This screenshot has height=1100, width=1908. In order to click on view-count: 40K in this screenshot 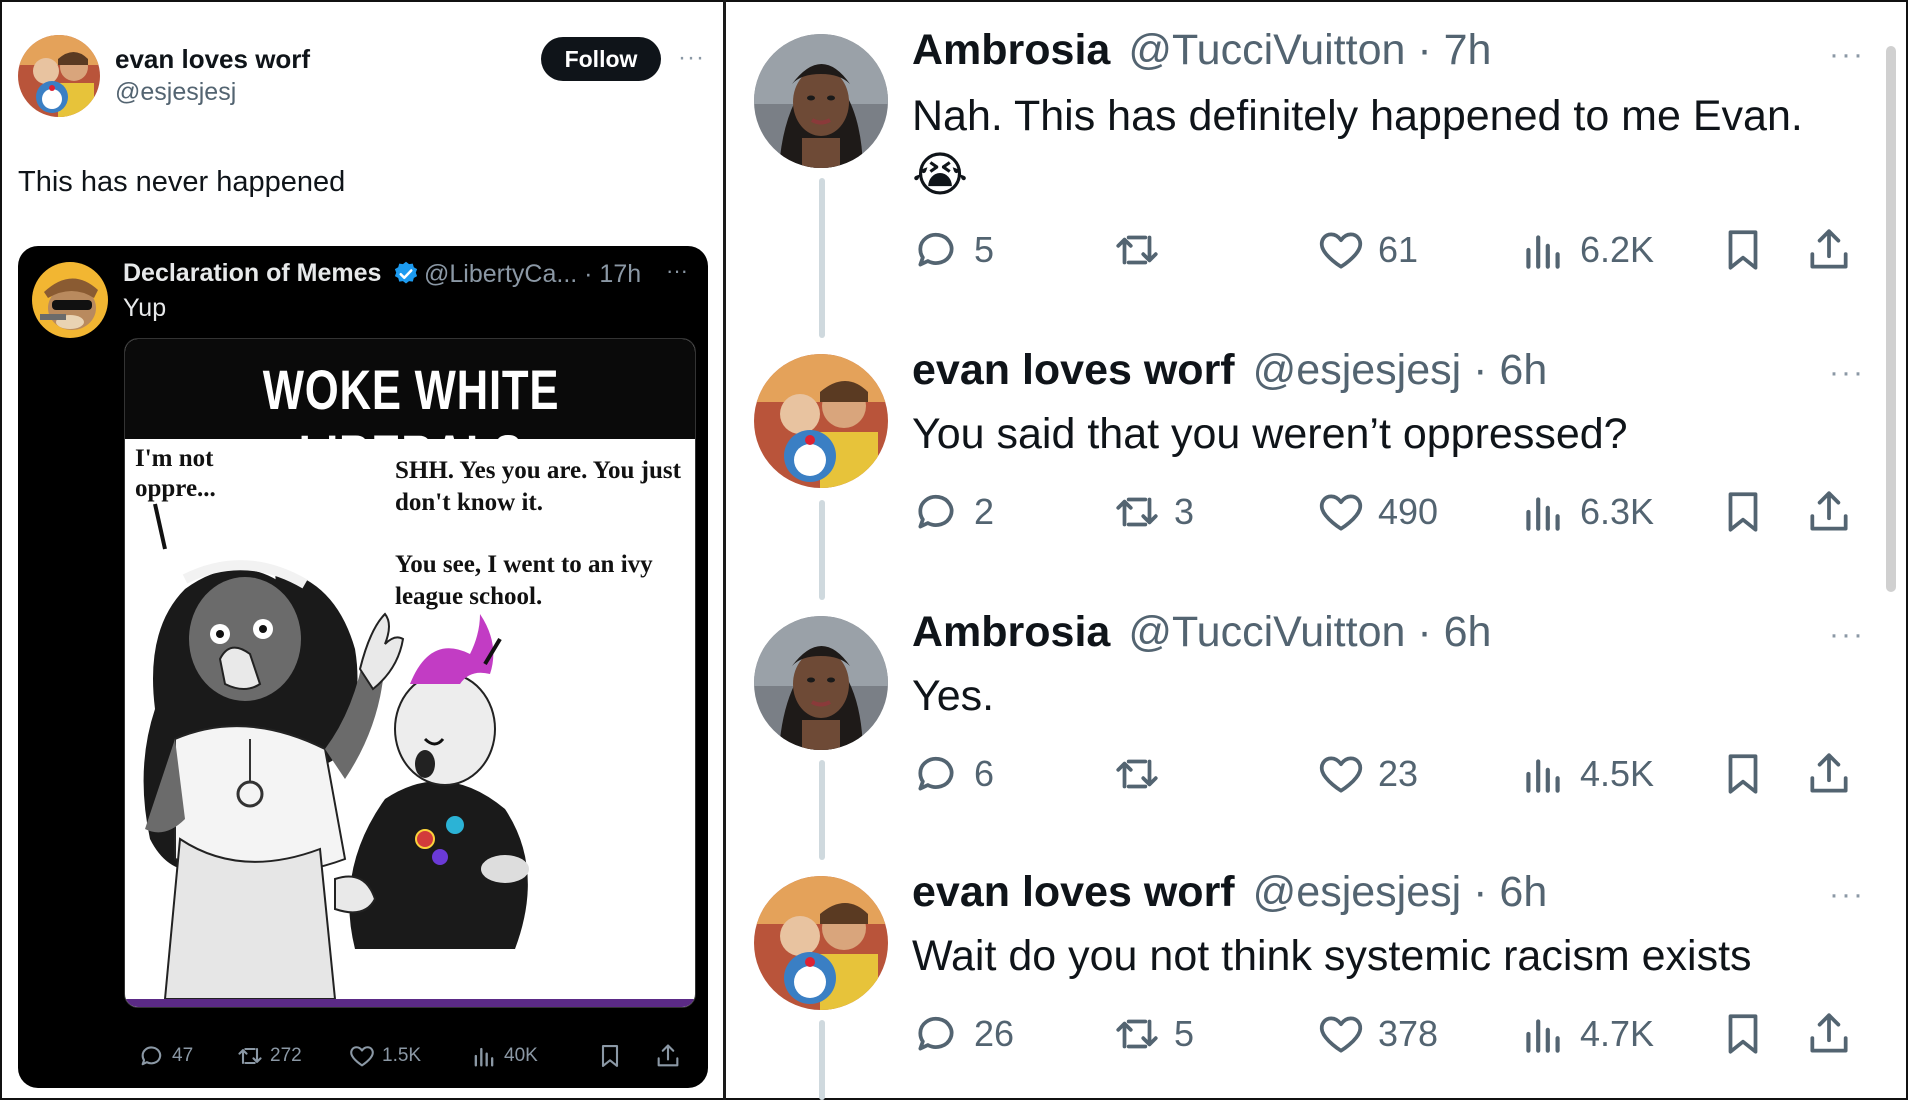, I will do `click(521, 1055)`.